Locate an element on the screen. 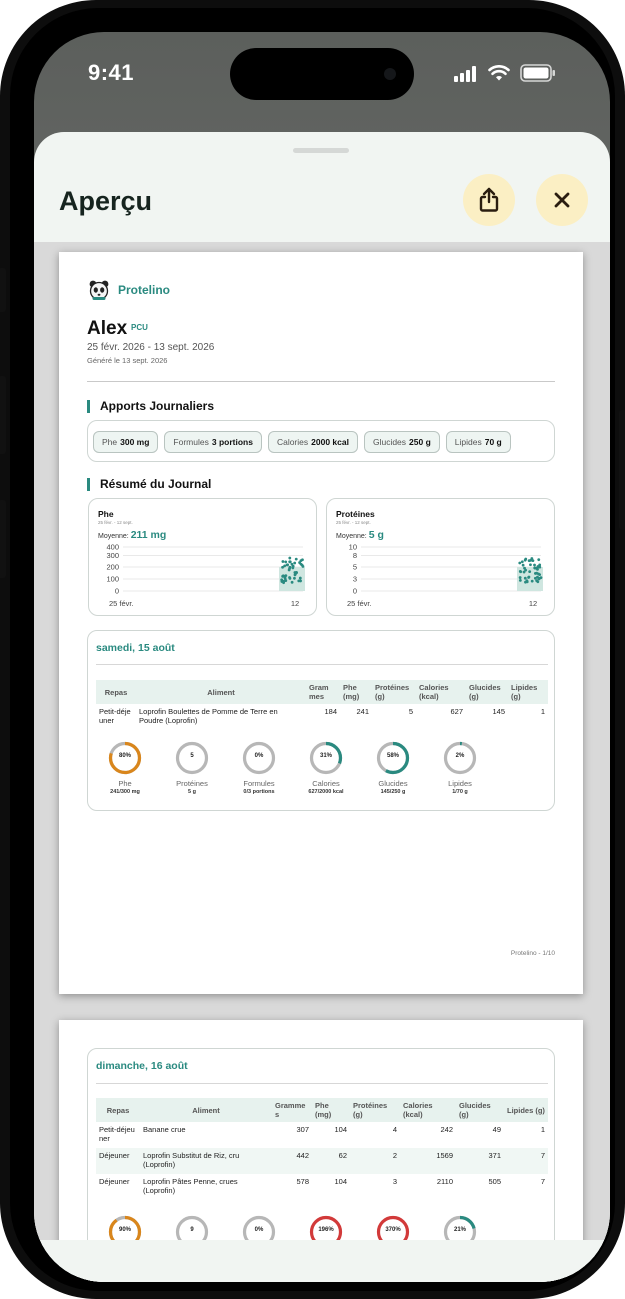 The width and height of the screenshot is (625, 1299). intake-chip: Glucides 250 g is located at coordinates (401, 442).